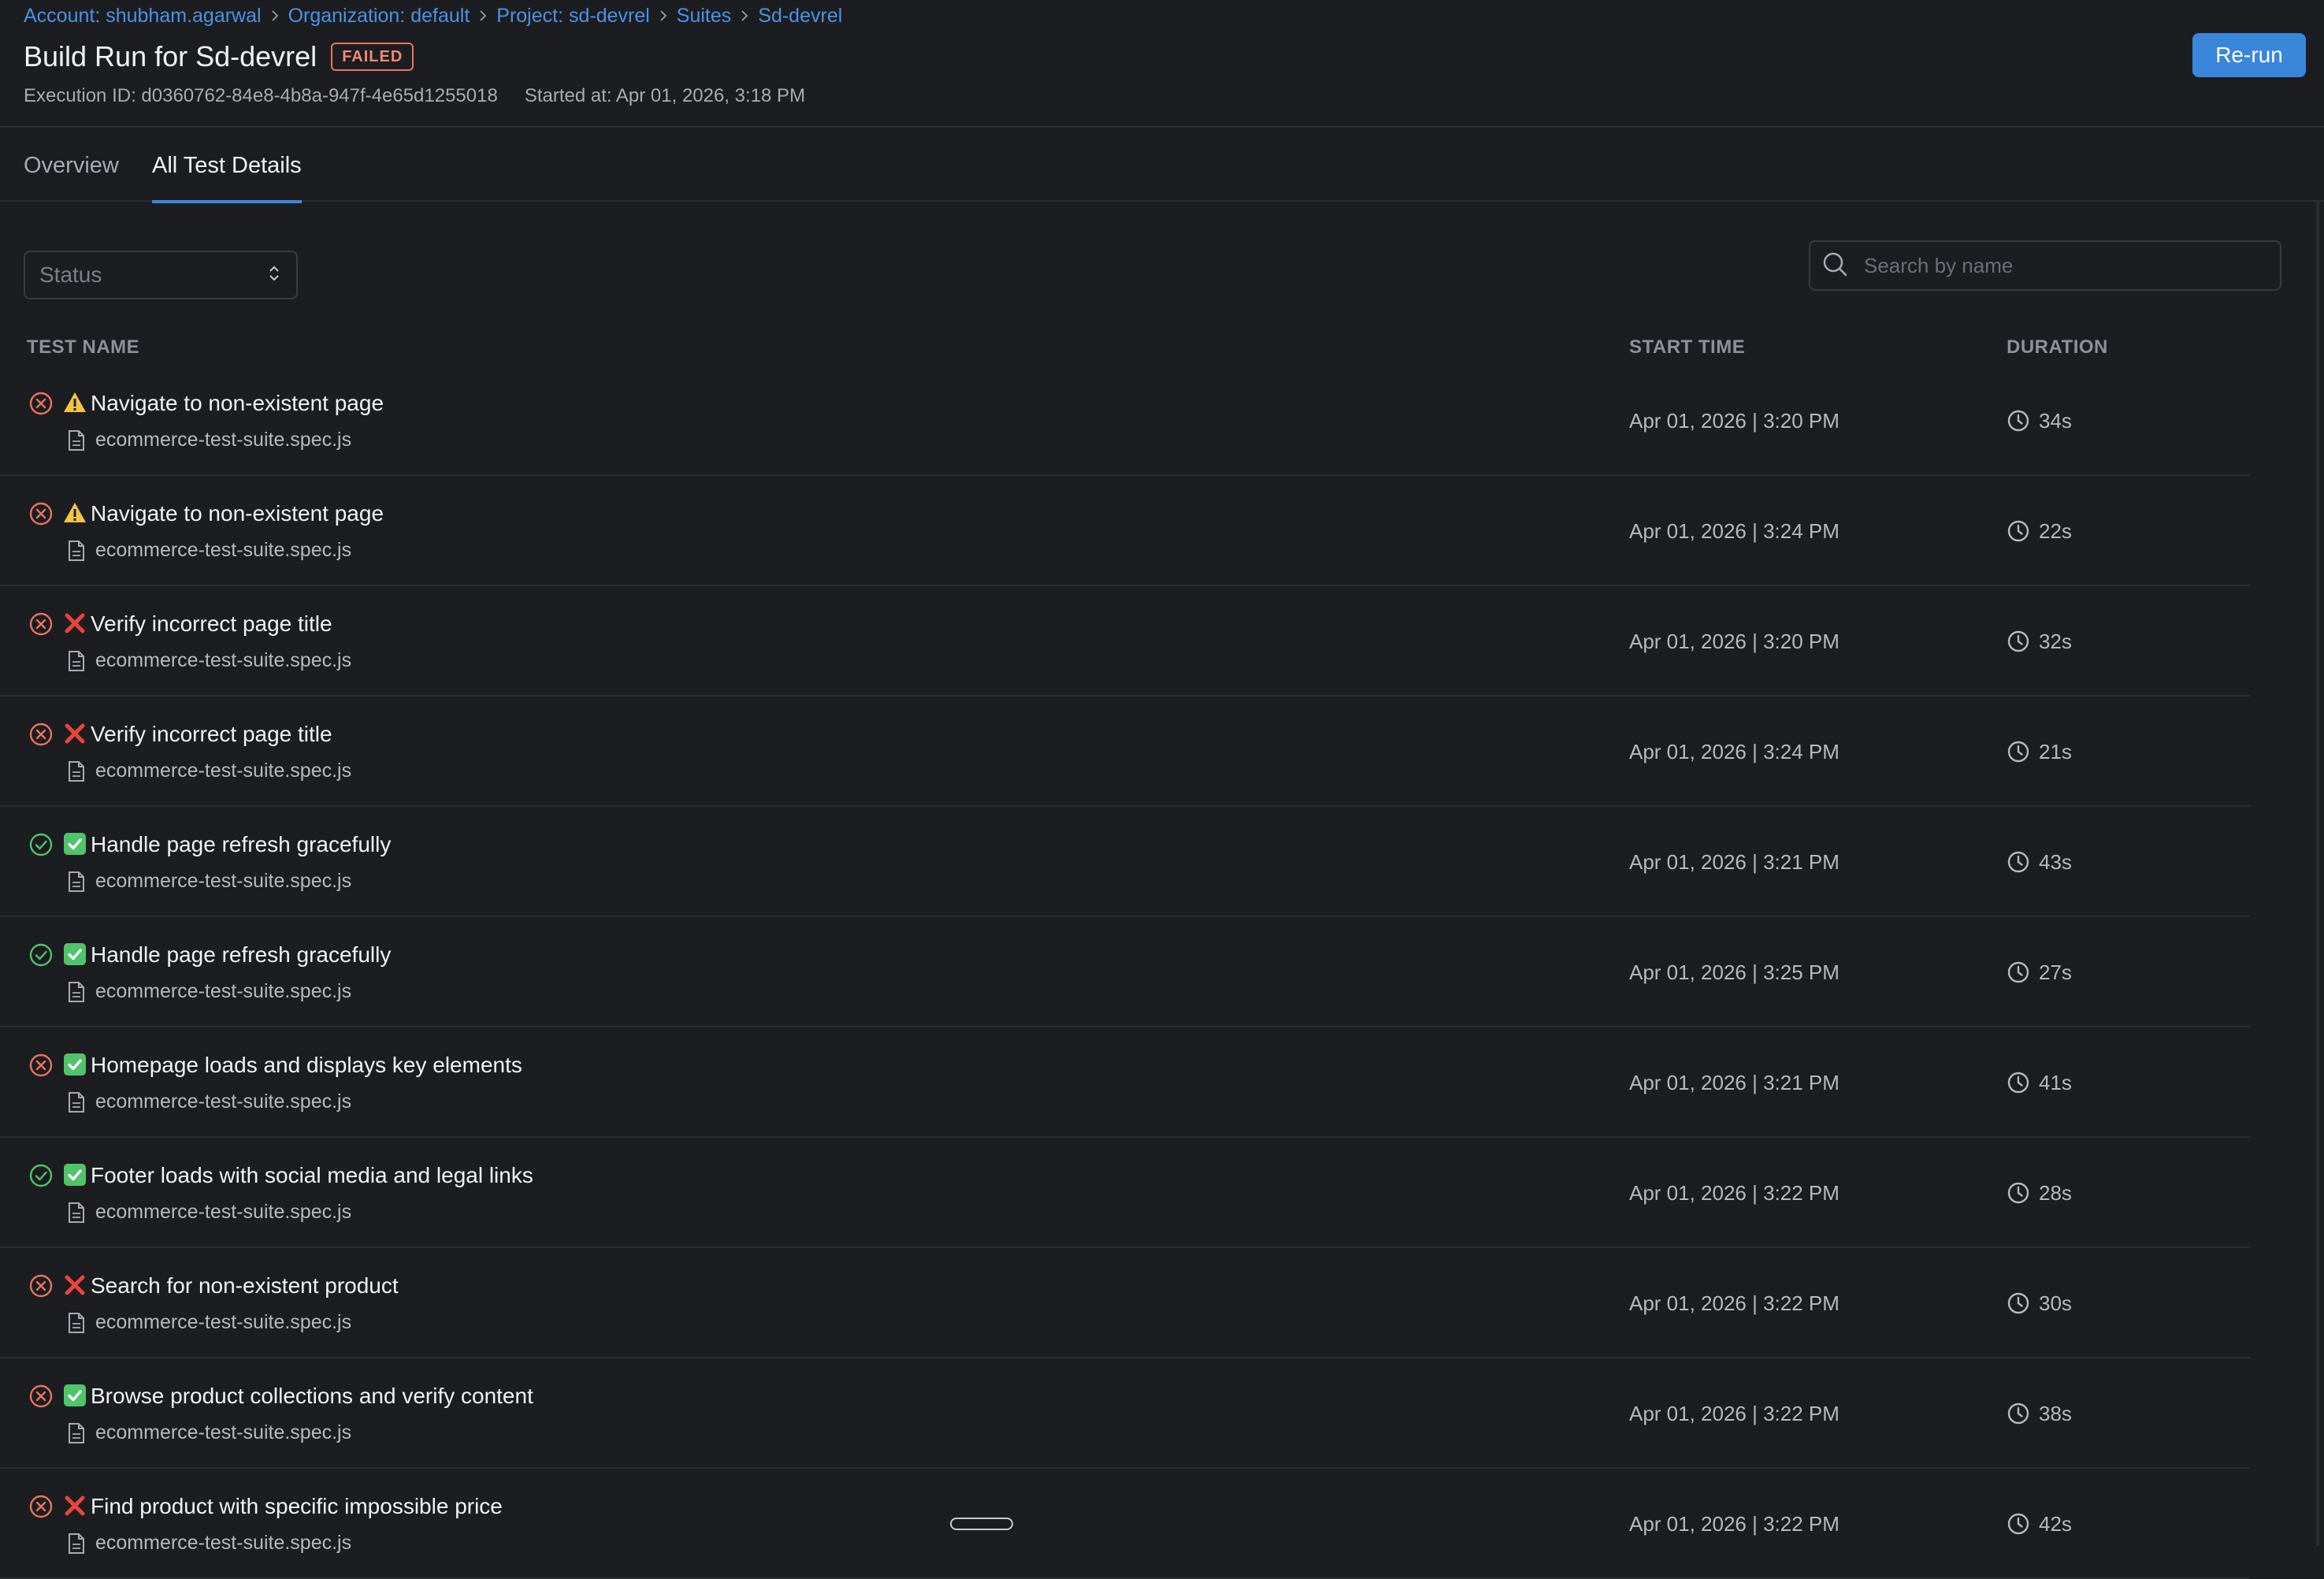  I want to click on tab-all-test-details: All Test Details, so click(227, 166).